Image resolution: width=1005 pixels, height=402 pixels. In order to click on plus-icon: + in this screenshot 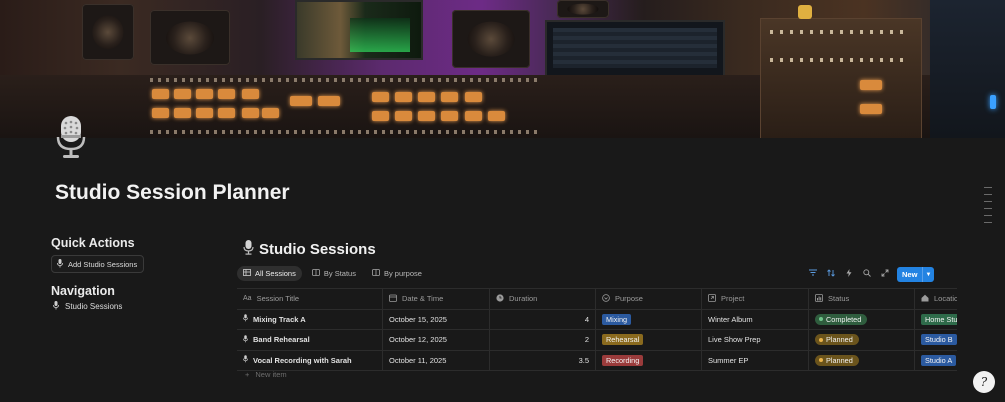, I will do `click(247, 374)`.